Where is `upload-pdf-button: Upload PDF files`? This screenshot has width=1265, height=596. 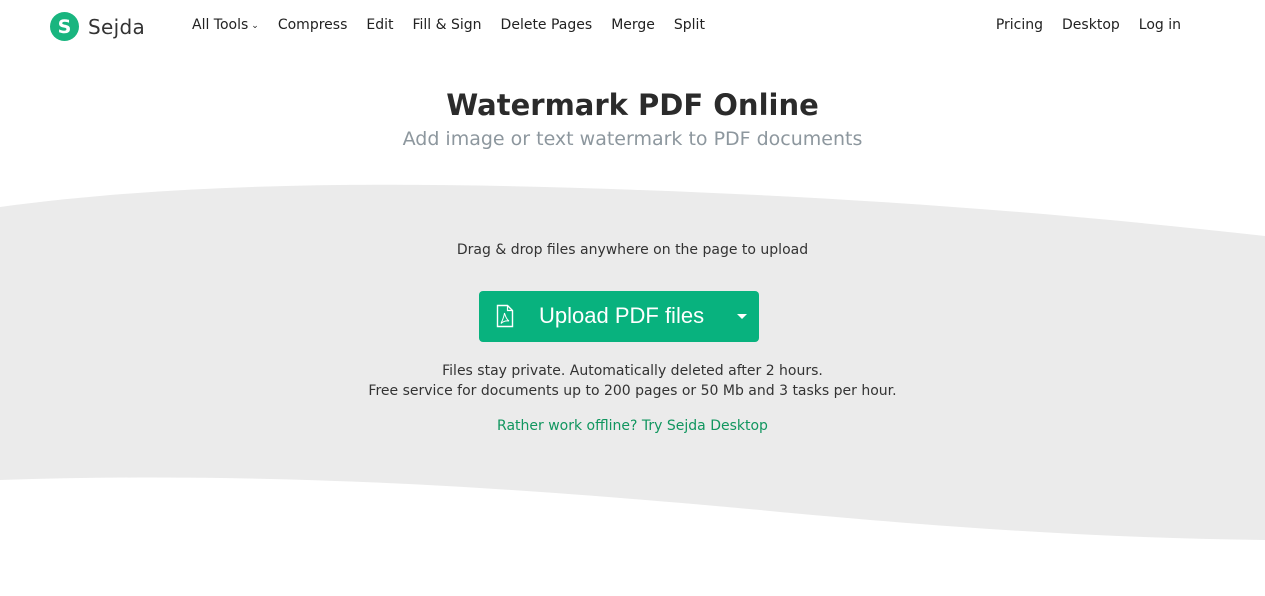
upload-pdf-button: Upload PDF files is located at coordinates (619, 316).